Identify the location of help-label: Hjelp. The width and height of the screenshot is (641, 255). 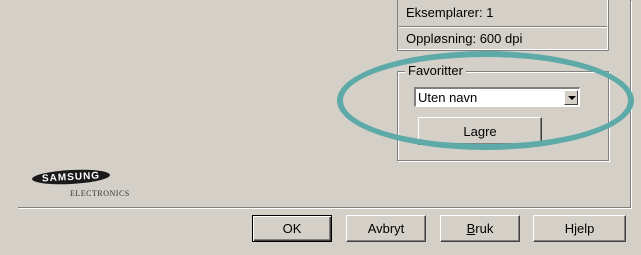
(579, 228).